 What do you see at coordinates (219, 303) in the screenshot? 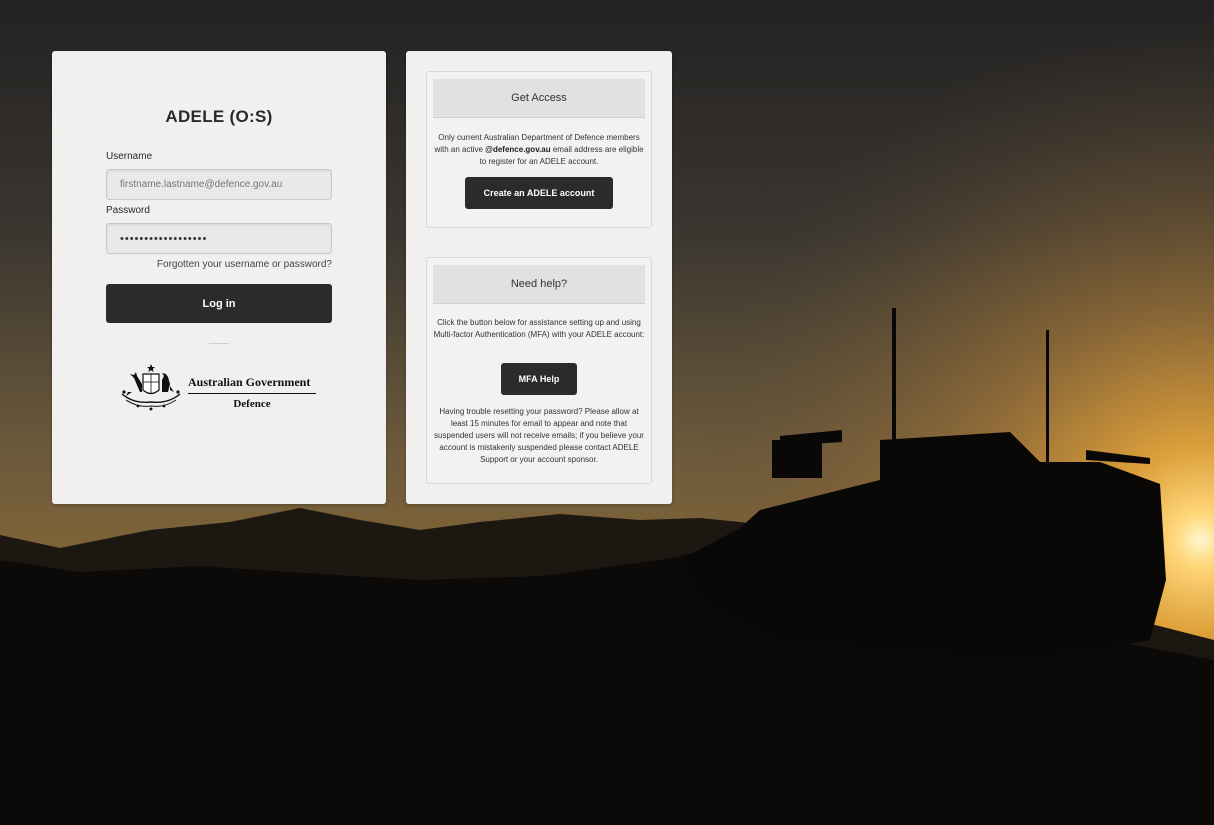
I see `login-button: Log in` at bounding box center [219, 303].